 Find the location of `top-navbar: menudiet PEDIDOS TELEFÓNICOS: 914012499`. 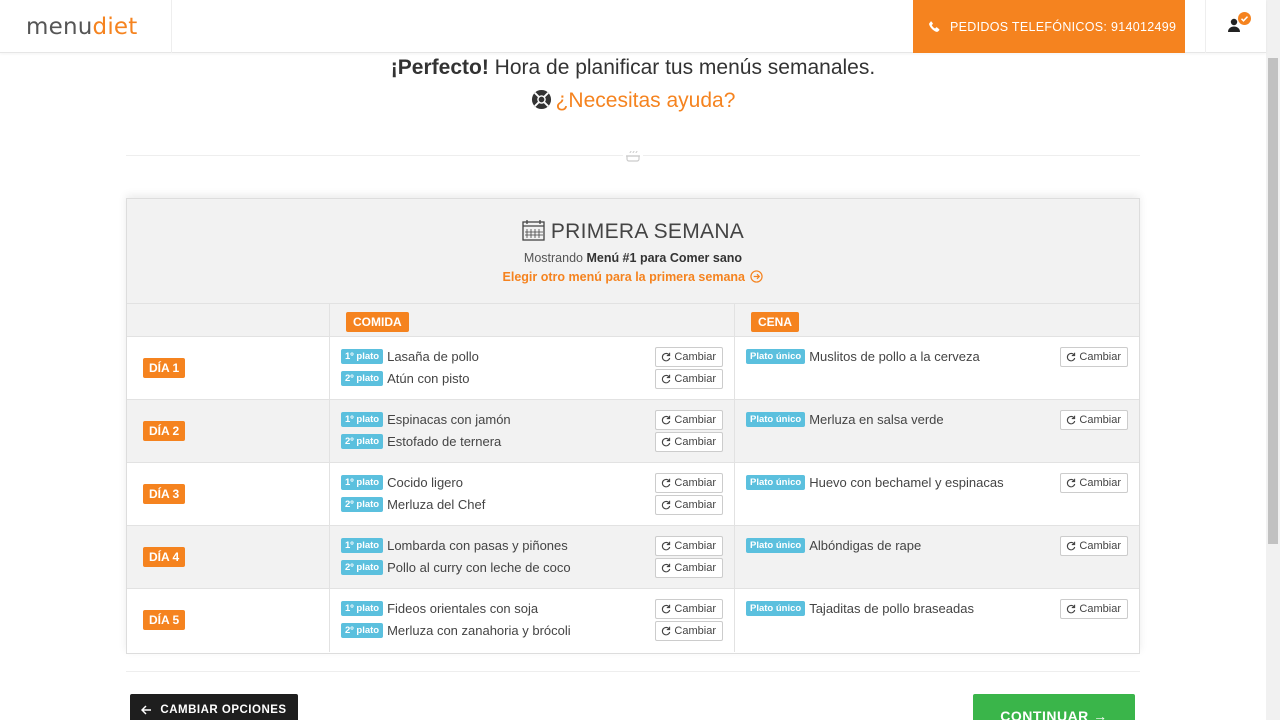

top-navbar: menudiet PEDIDOS TELEFÓNICOS: 914012499 is located at coordinates (633, 26).